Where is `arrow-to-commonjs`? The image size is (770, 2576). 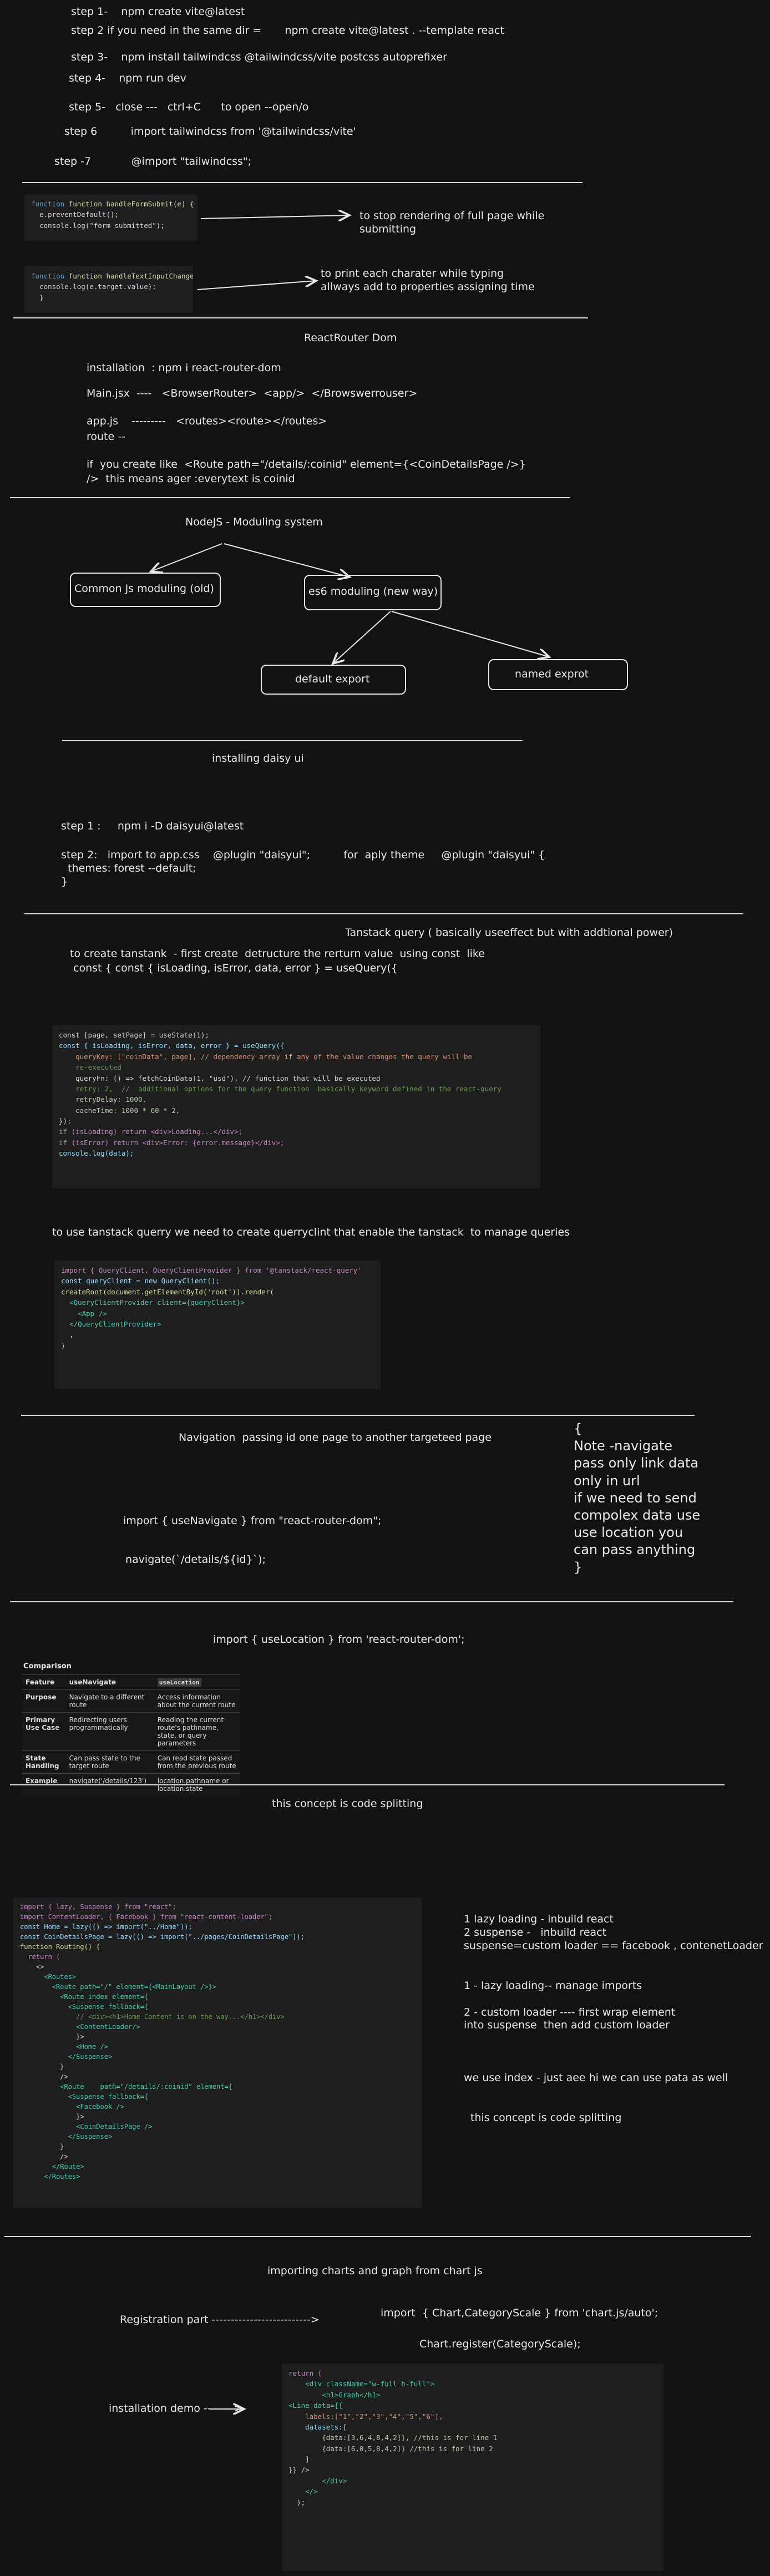 arrow-to-commonjs is located at coordinates (186, 557).